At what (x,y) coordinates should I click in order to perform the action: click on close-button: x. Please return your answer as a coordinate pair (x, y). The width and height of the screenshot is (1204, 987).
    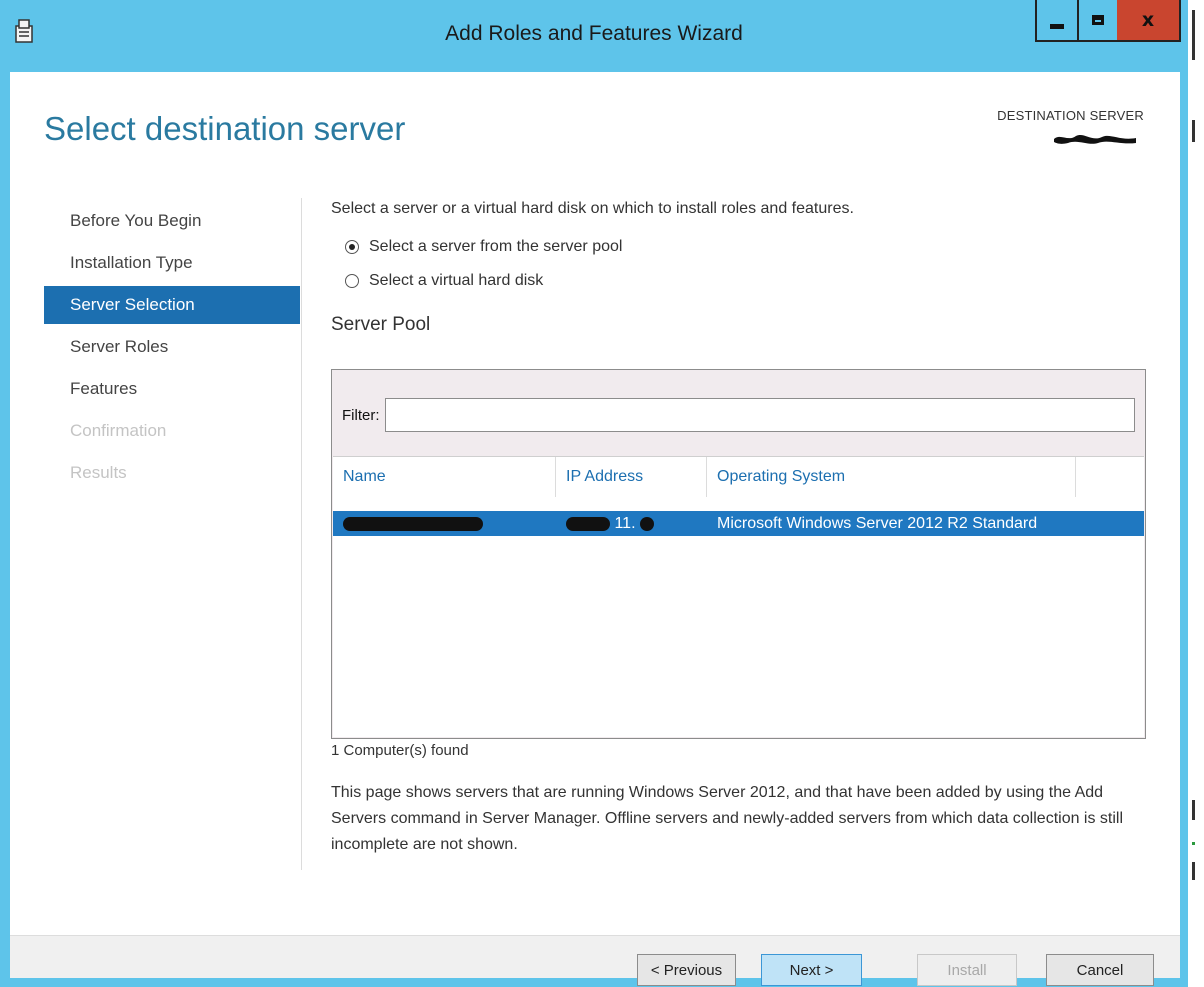
    Looking at the image, I should click on (1149, 21).